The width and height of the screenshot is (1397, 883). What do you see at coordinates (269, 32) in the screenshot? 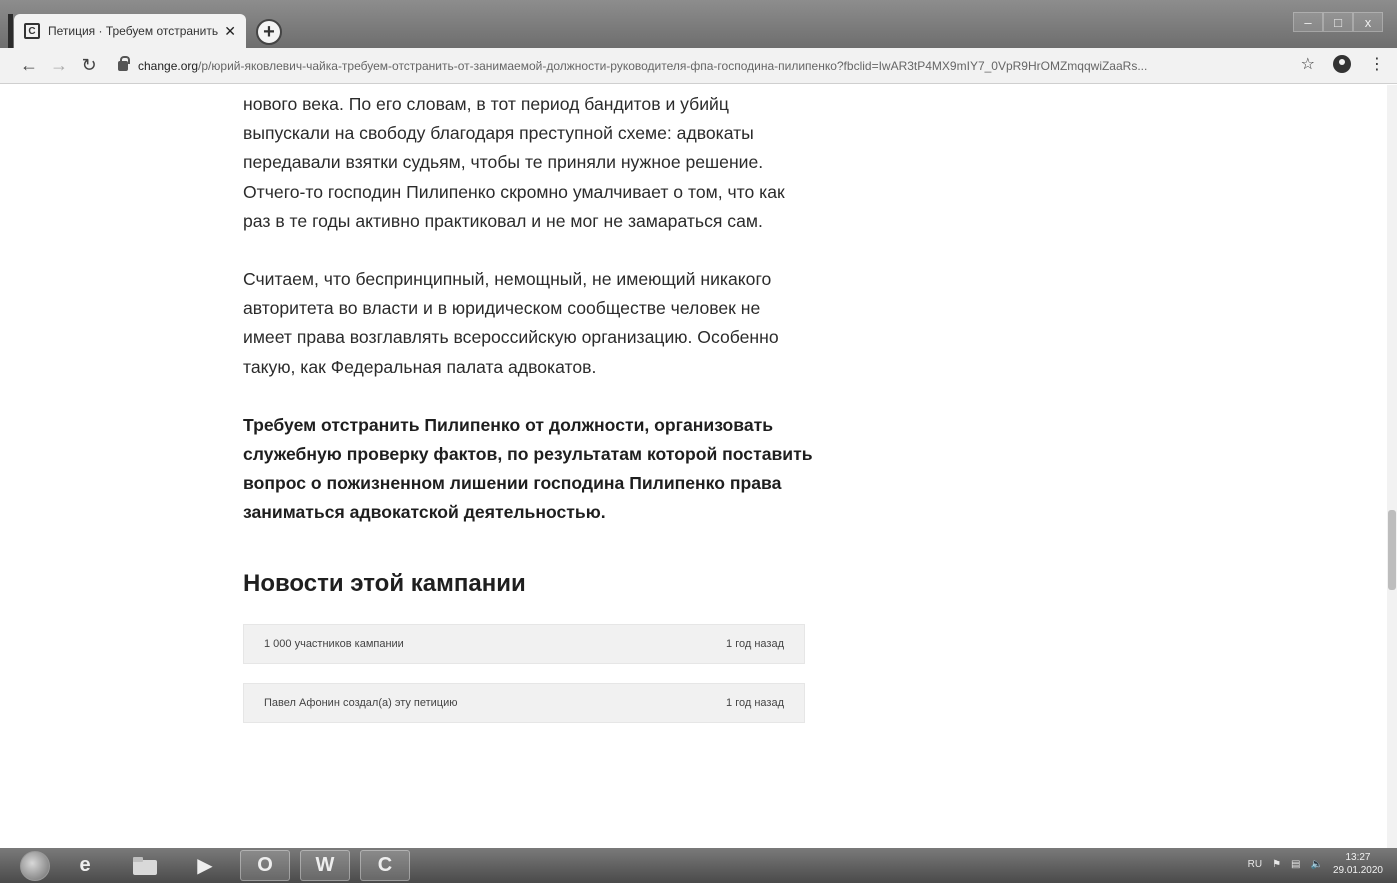
I see `new-tab-button: +` at bounding box center [269, 32].